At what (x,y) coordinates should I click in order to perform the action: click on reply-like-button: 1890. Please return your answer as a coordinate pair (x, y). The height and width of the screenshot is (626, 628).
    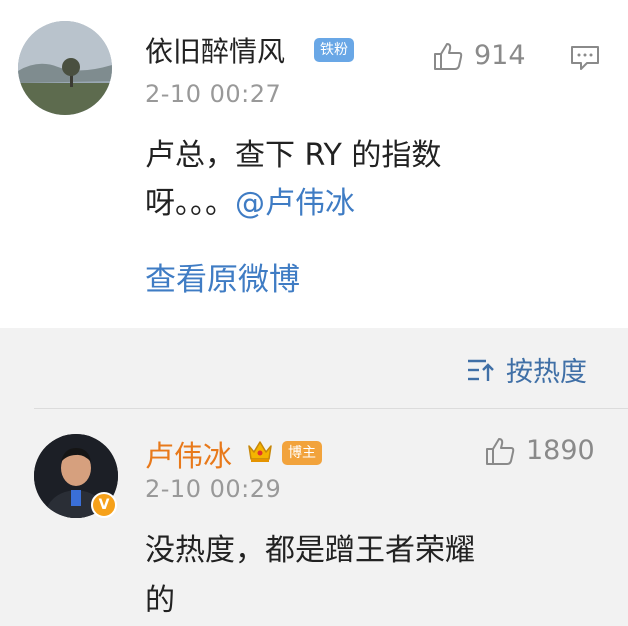
    Looking at the image, I should click on (539, 450).